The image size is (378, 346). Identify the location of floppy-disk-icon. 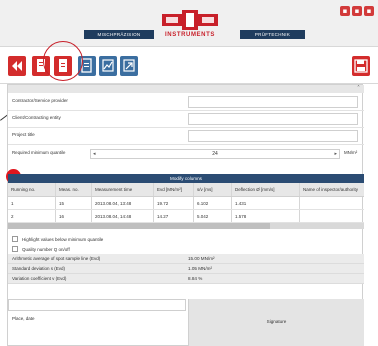
(361, 66).